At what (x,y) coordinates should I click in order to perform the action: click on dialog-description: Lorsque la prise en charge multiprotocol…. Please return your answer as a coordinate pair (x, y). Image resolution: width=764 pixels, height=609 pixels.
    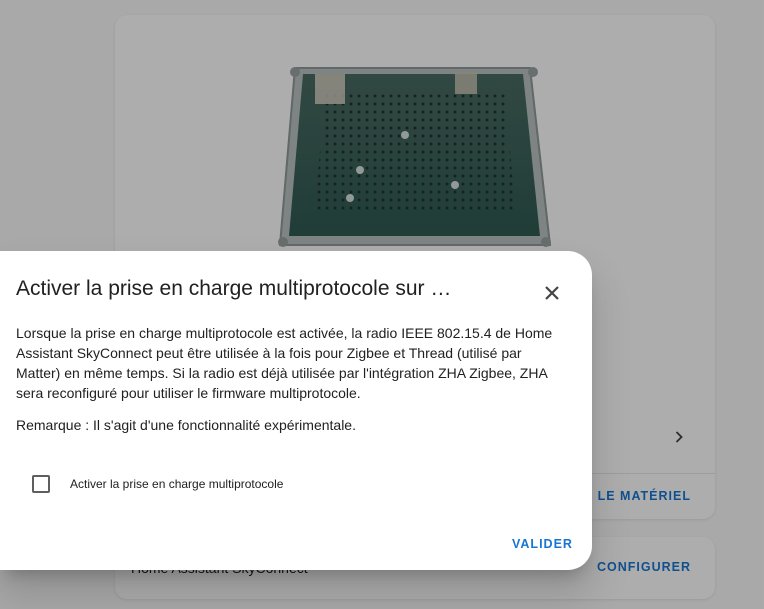
    Looking at the image, I should click on (284, 363).